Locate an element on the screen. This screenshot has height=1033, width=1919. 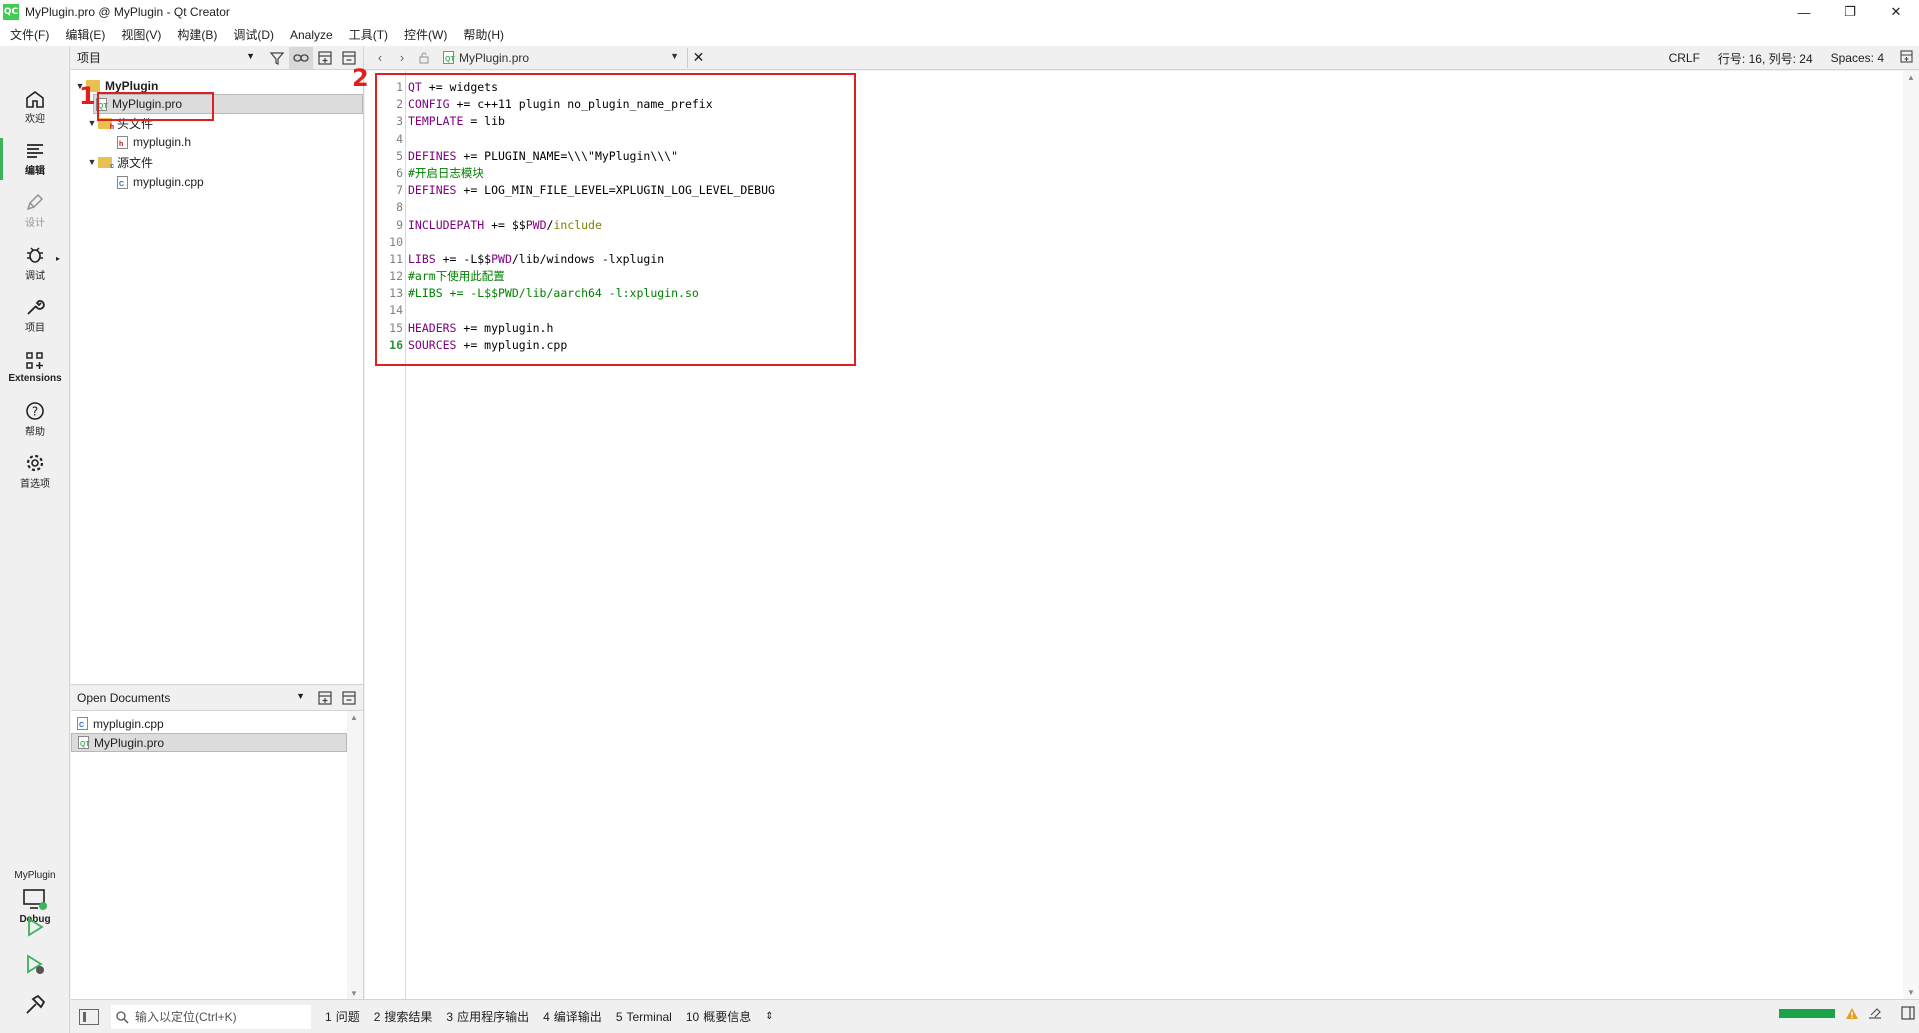
tab-number: 3 is located at coordinates (450, 1017).